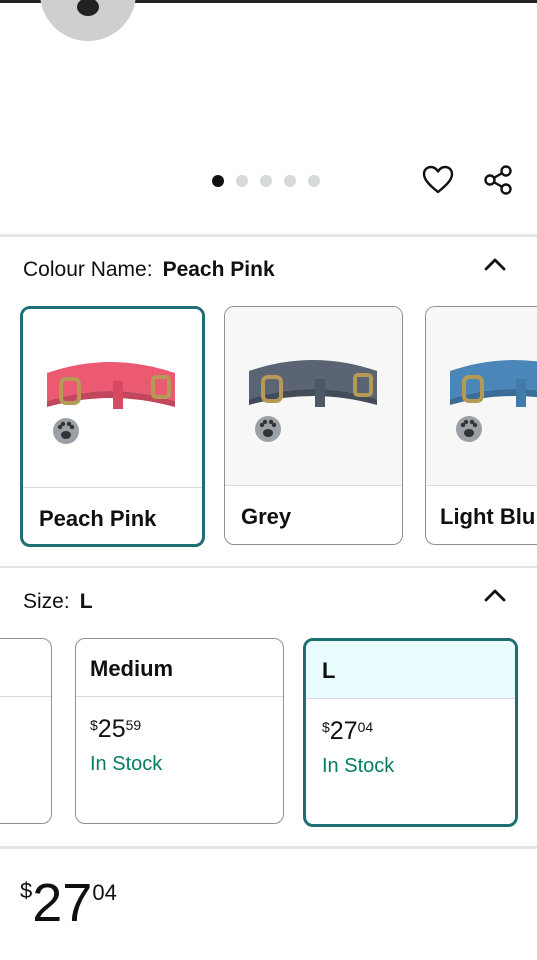  I want to click on size-option-header, so click(25, 668).